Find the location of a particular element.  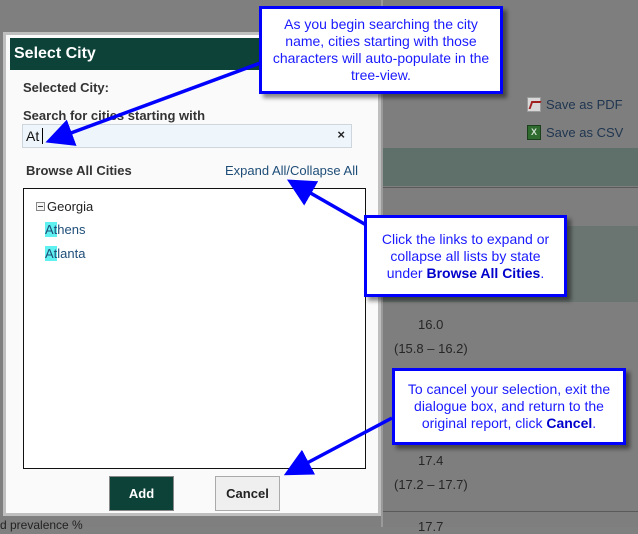

callout-expand-post: . is located at coordinates (542, 272).